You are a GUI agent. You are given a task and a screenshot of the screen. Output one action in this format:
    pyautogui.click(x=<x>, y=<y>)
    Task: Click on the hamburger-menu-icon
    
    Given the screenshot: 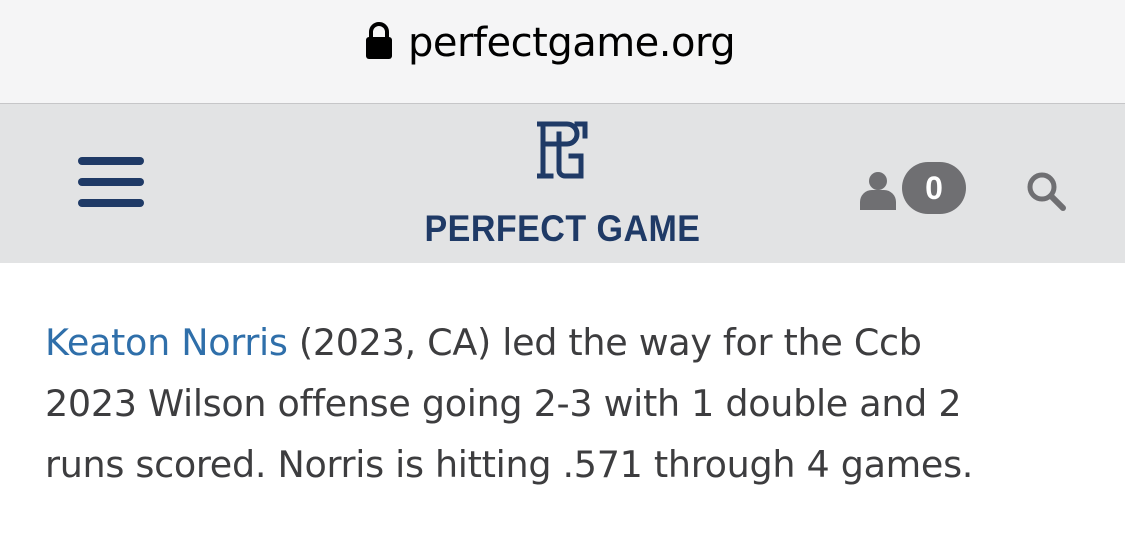 What is the action you would take?
    pyautogui.click(x=112, y=182)
    